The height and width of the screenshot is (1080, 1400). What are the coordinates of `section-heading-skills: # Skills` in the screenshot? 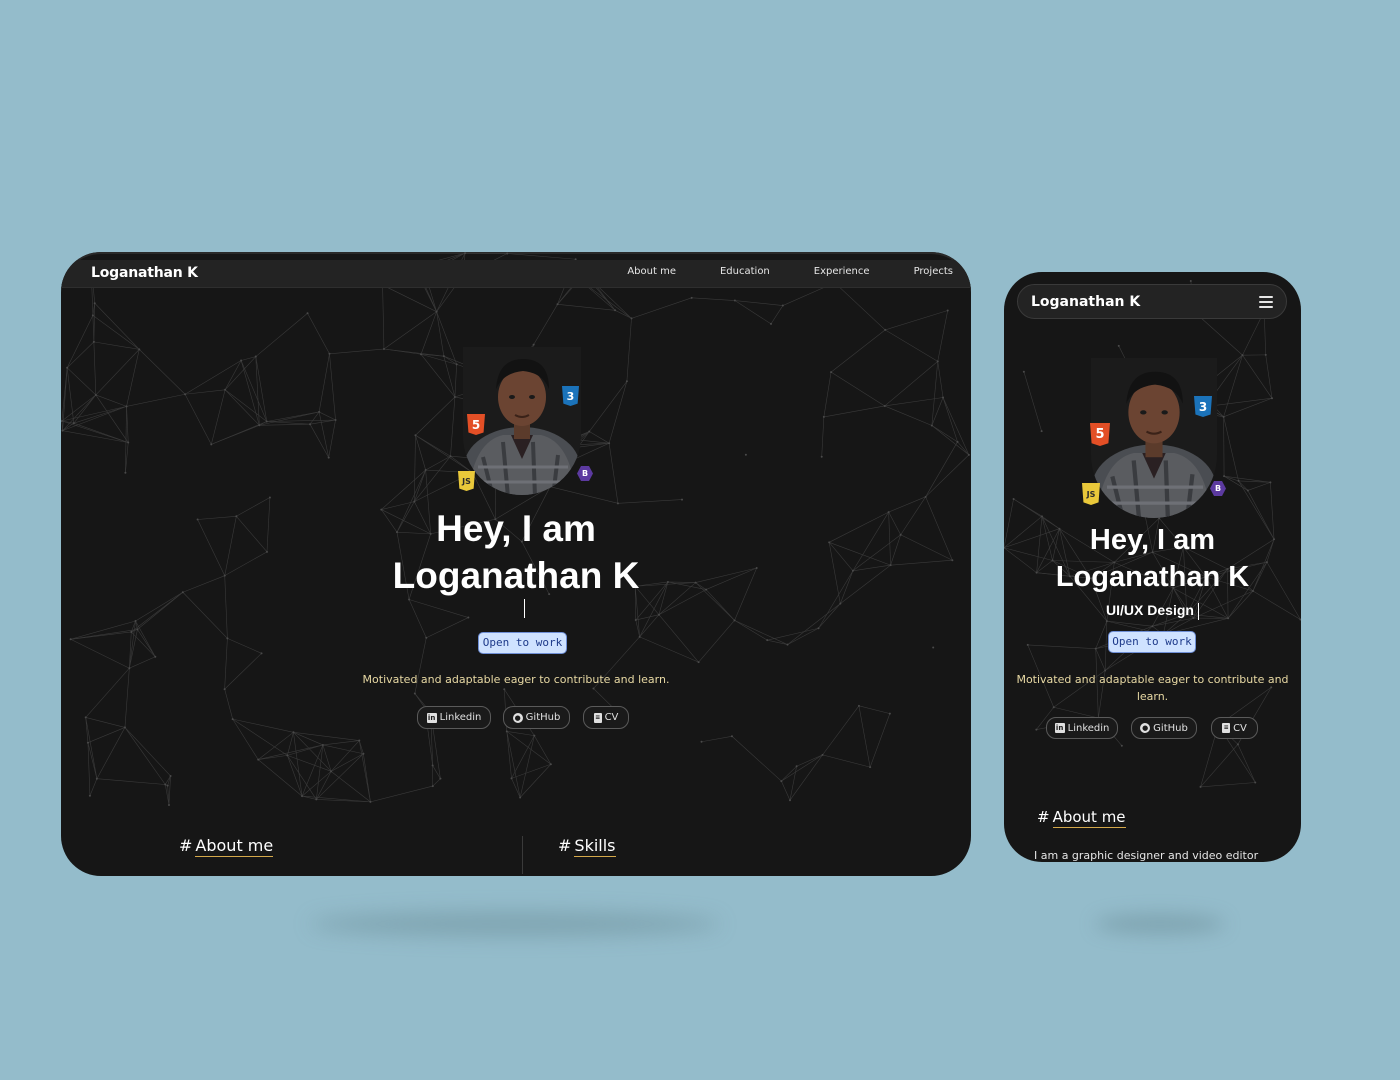 It's located at (587, 846).